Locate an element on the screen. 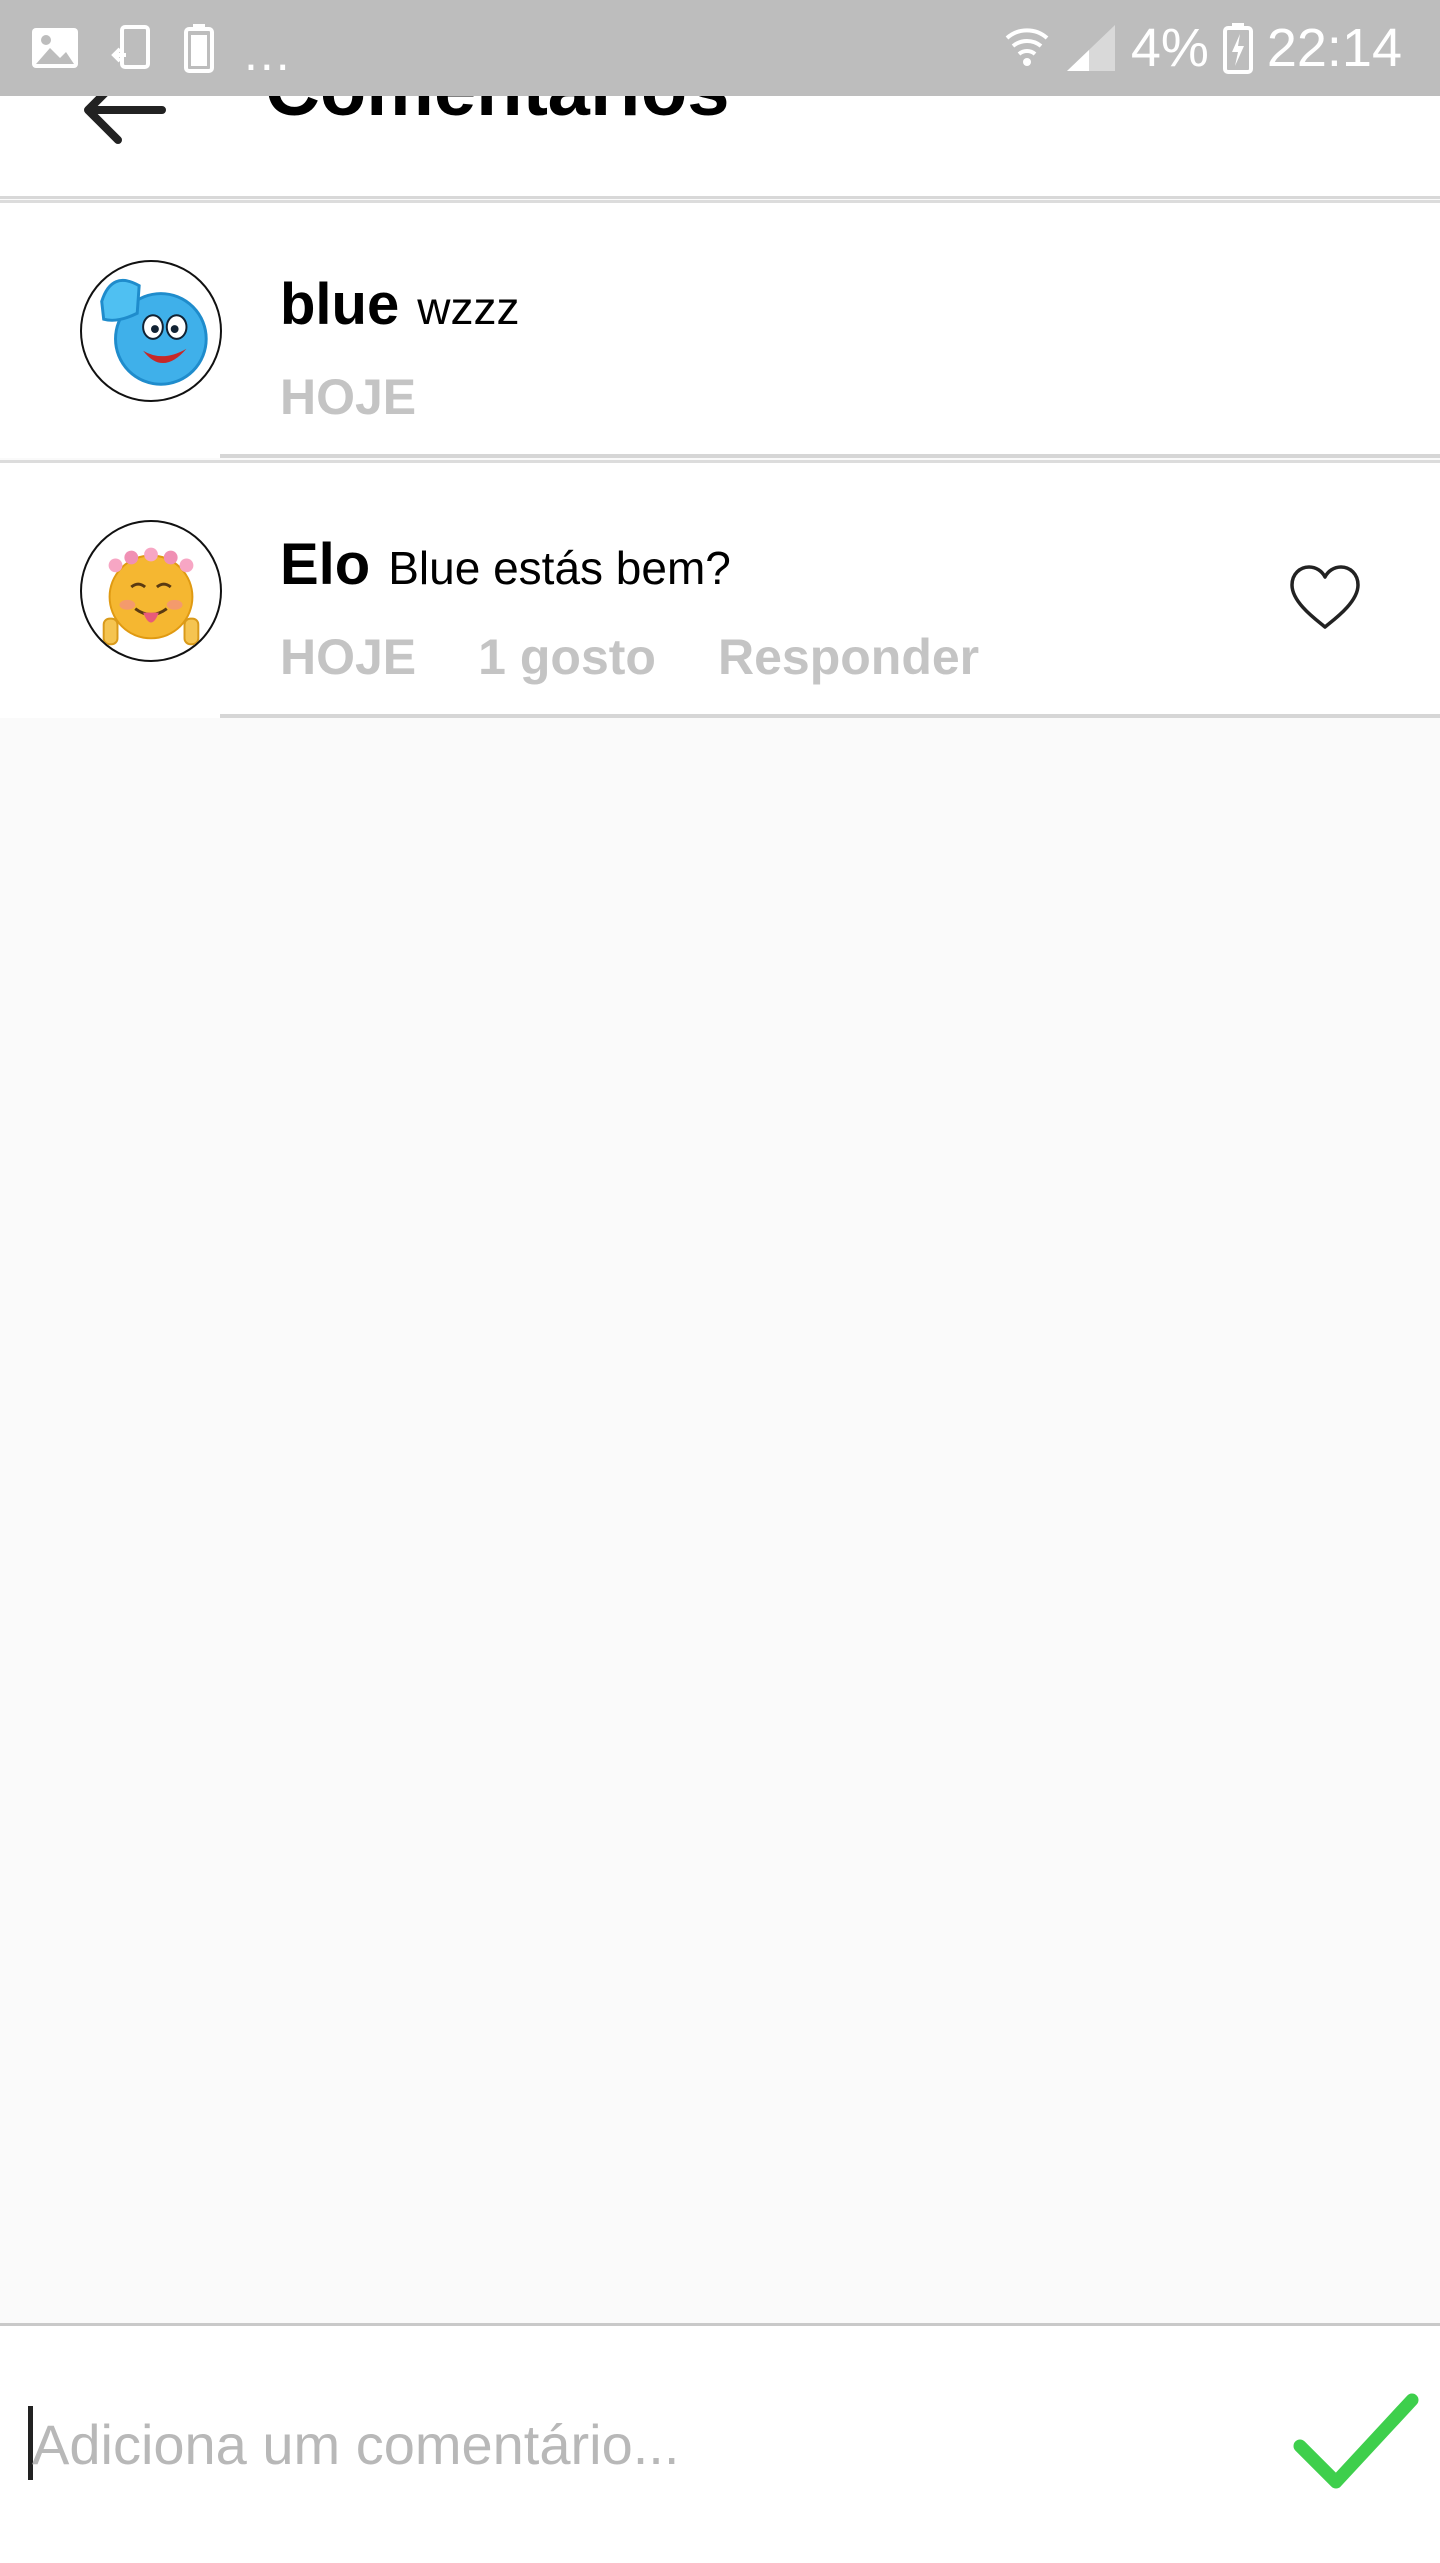 The height and width of the screenshot is (2563, 1440). battery-icon is located at coordinates (199, 48).